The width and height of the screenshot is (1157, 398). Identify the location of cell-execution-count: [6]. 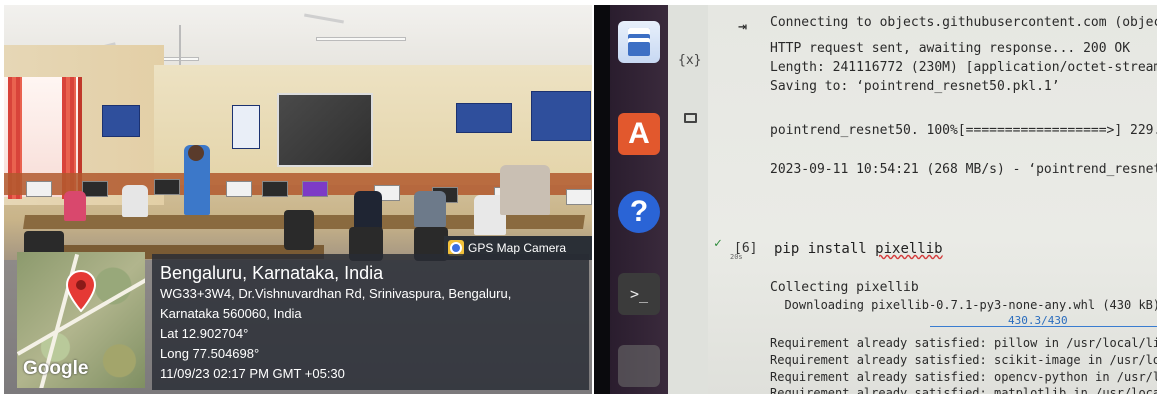
(746, 248).